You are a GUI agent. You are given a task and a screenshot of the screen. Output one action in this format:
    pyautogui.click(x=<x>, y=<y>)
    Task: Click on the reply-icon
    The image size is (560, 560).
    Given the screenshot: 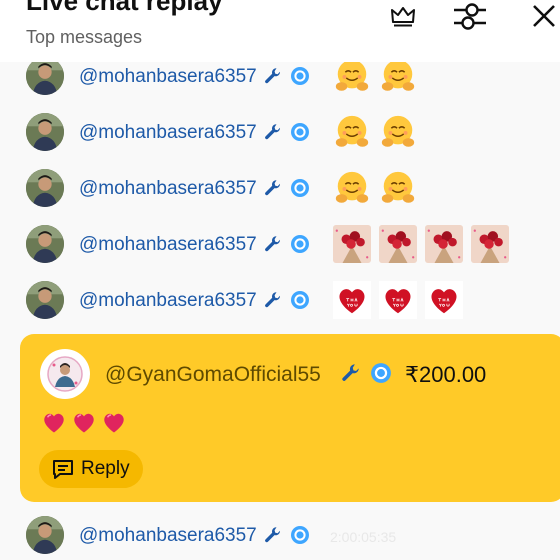 What is the action you would take?
    pyautogui.click(x=63, y=469)
    